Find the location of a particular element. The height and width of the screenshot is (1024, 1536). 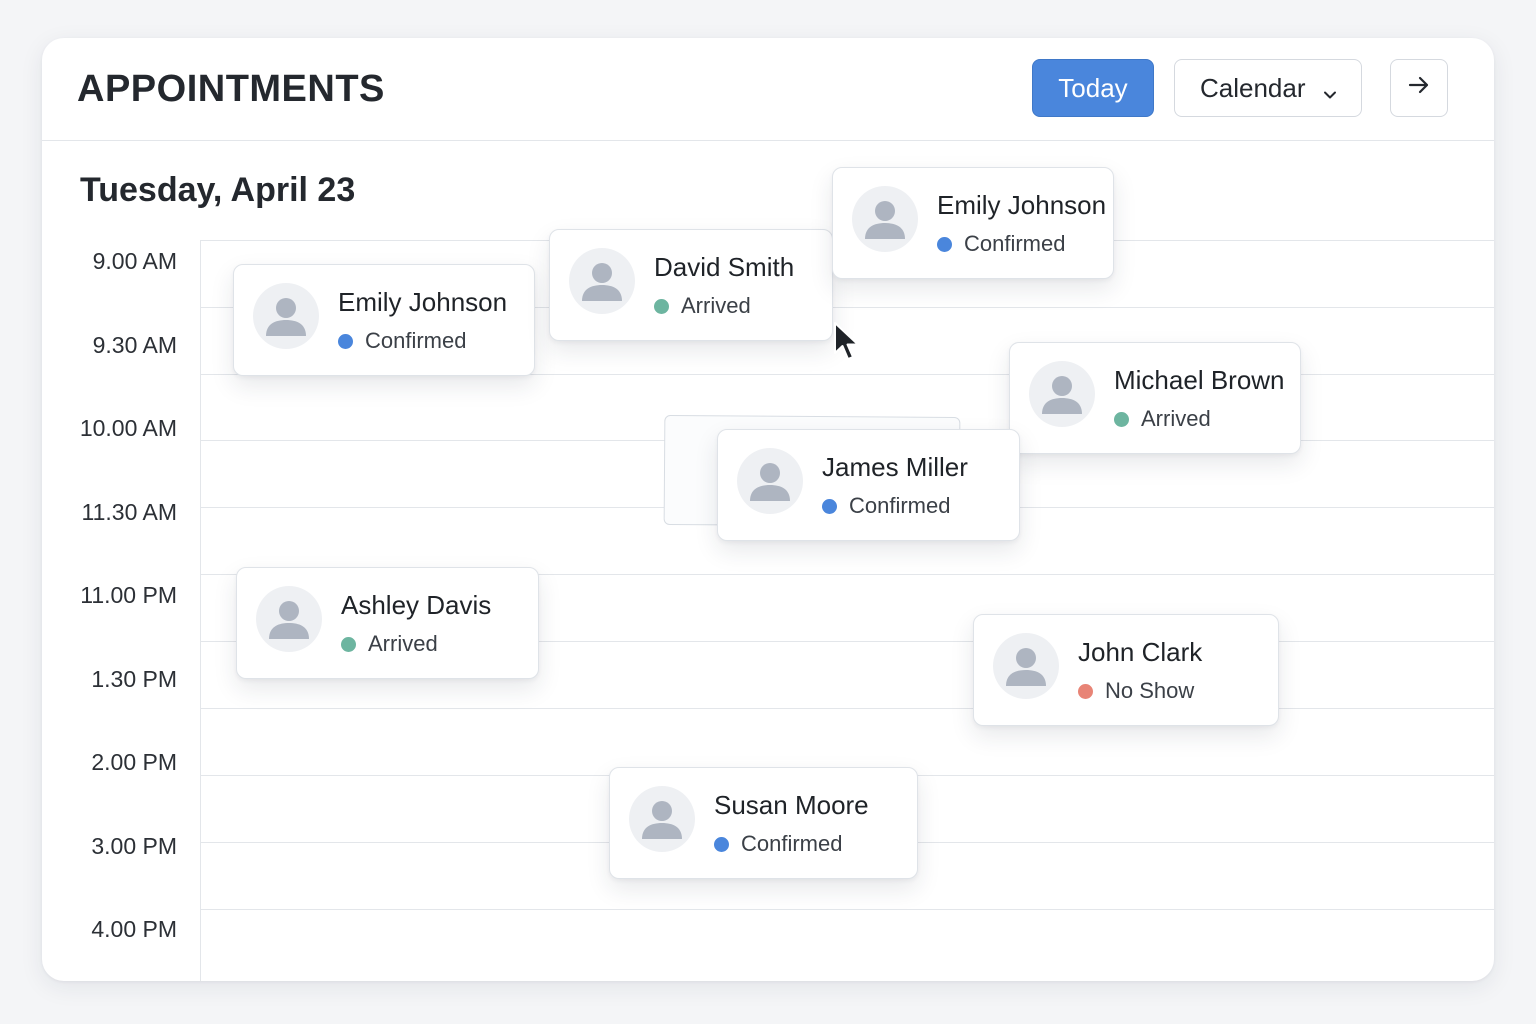

time-label: 2.00 PM is located at coordinates (134, 762).